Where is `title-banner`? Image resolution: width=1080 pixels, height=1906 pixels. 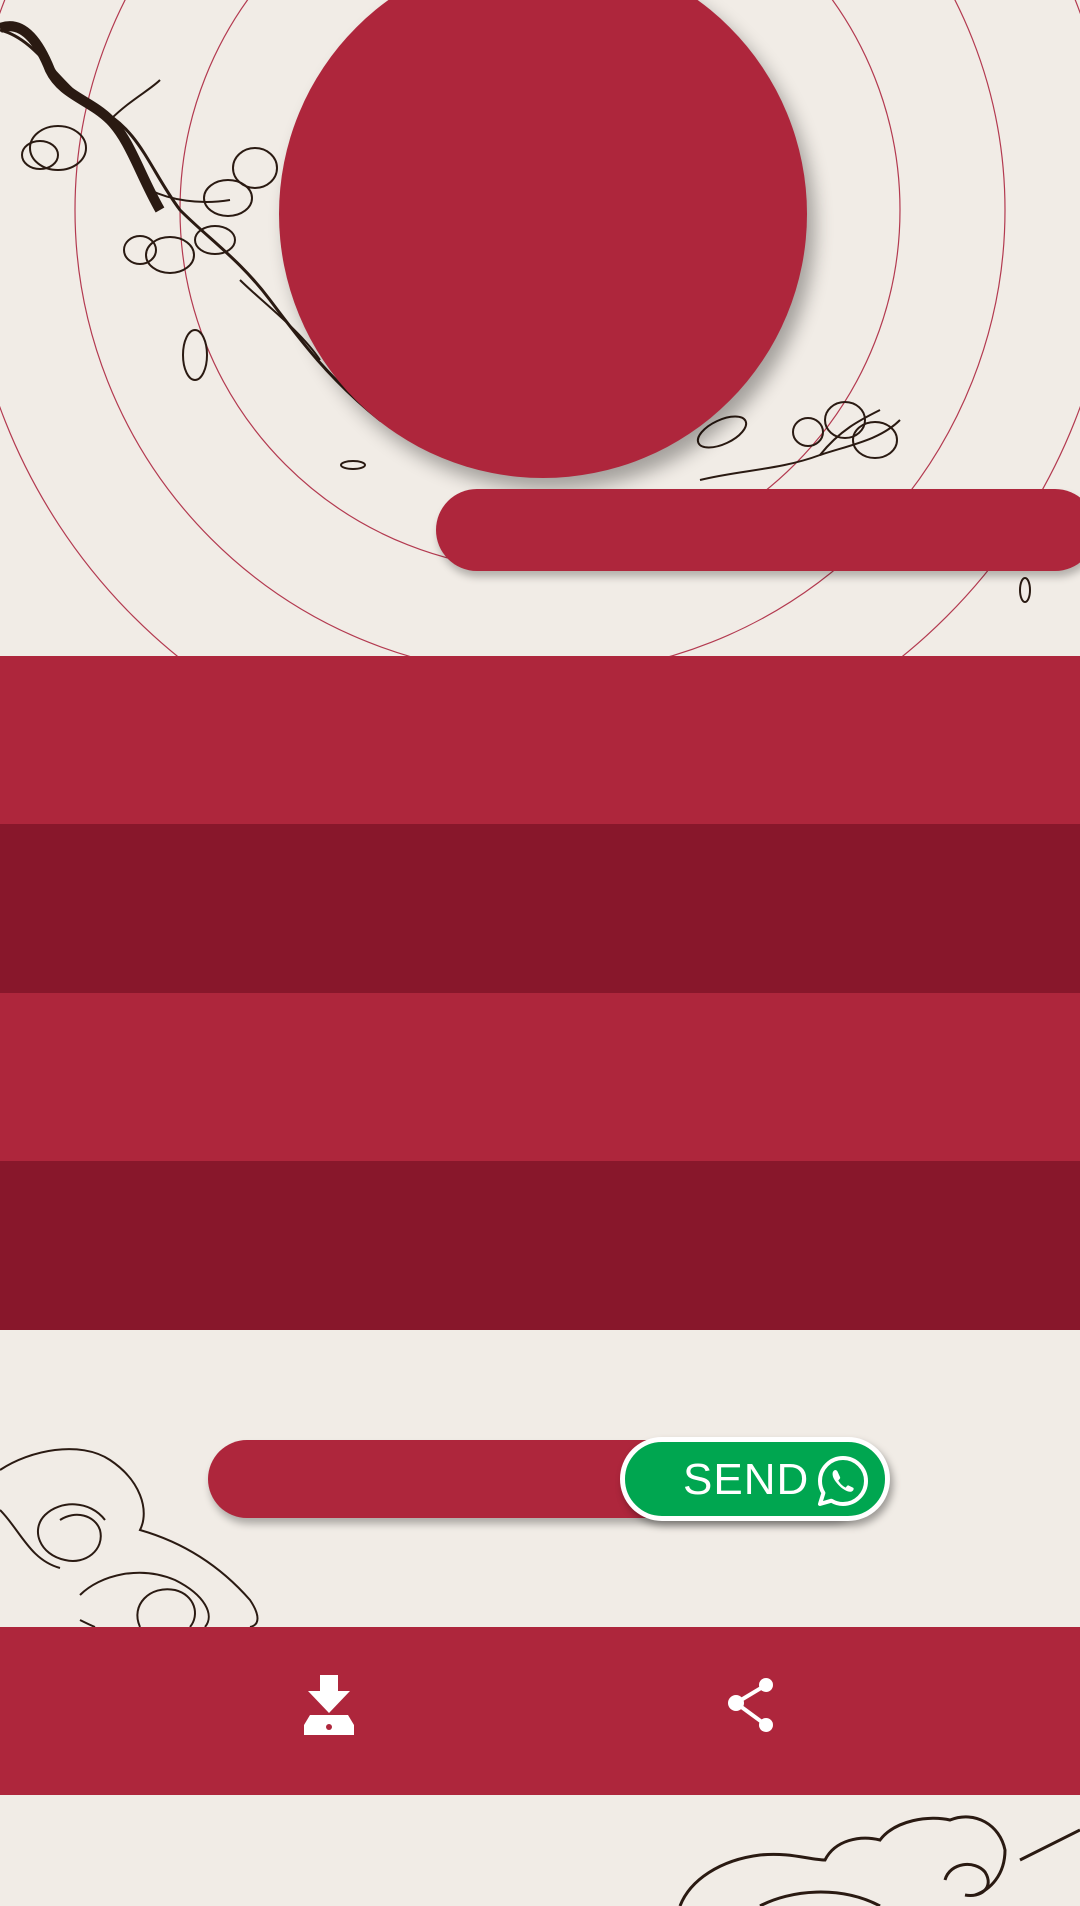
title-banner is located at coordinates (758, 530).